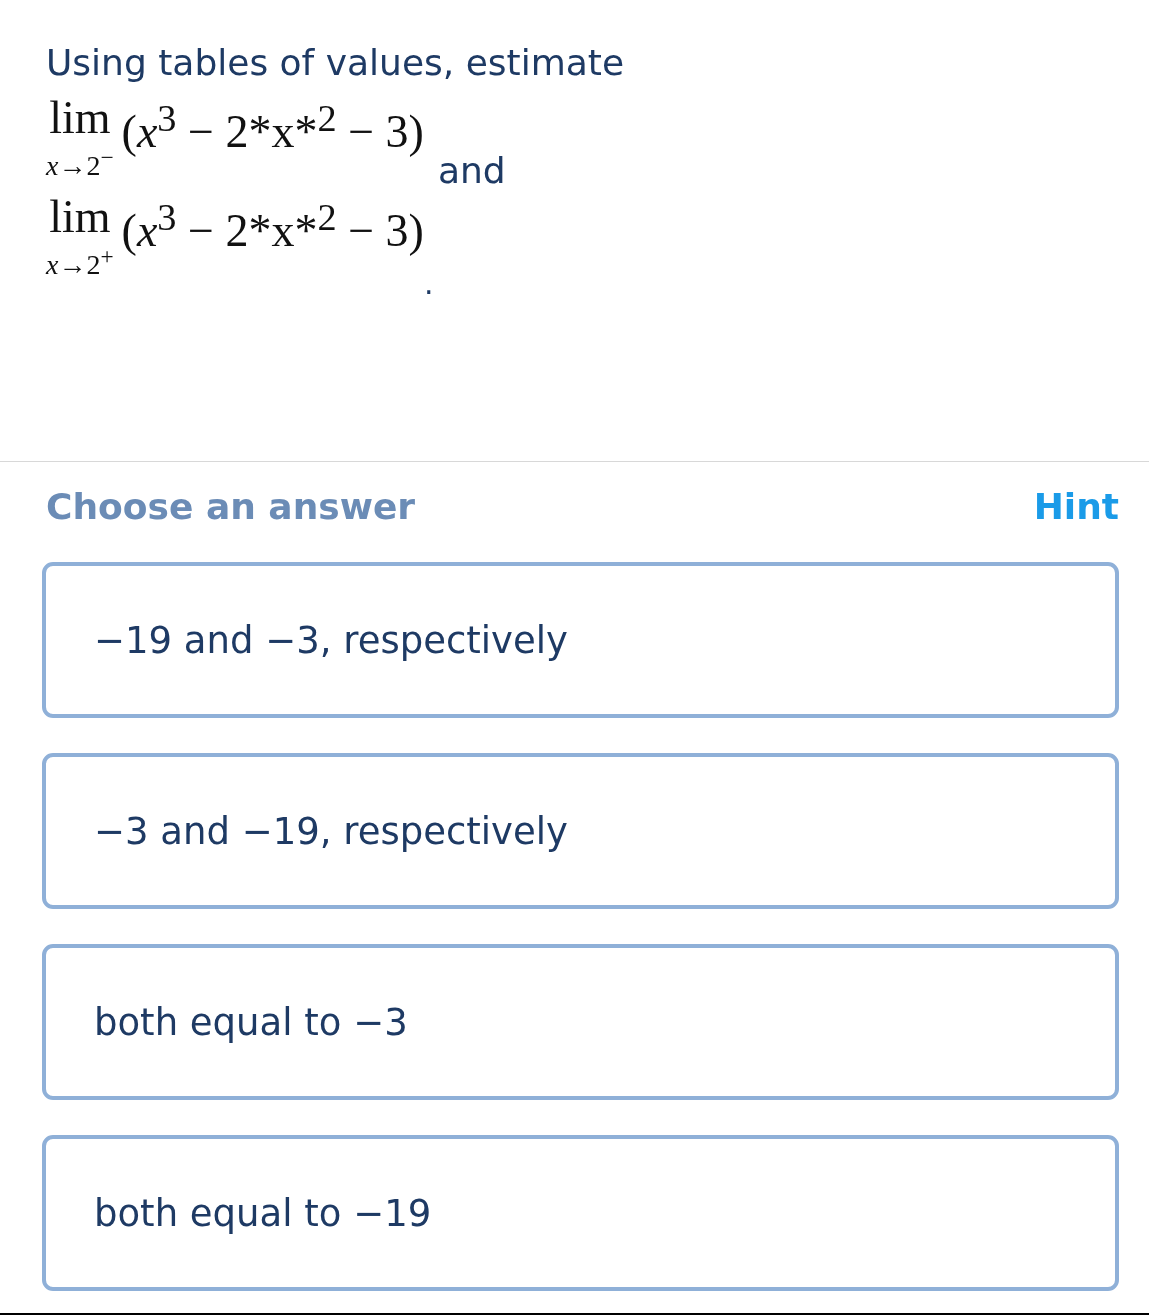 The width and height of the screenshot is (1149, 1315). Describe the element at coordinates (429, 284) in the screenshot. I see `period-text: .` at that location.